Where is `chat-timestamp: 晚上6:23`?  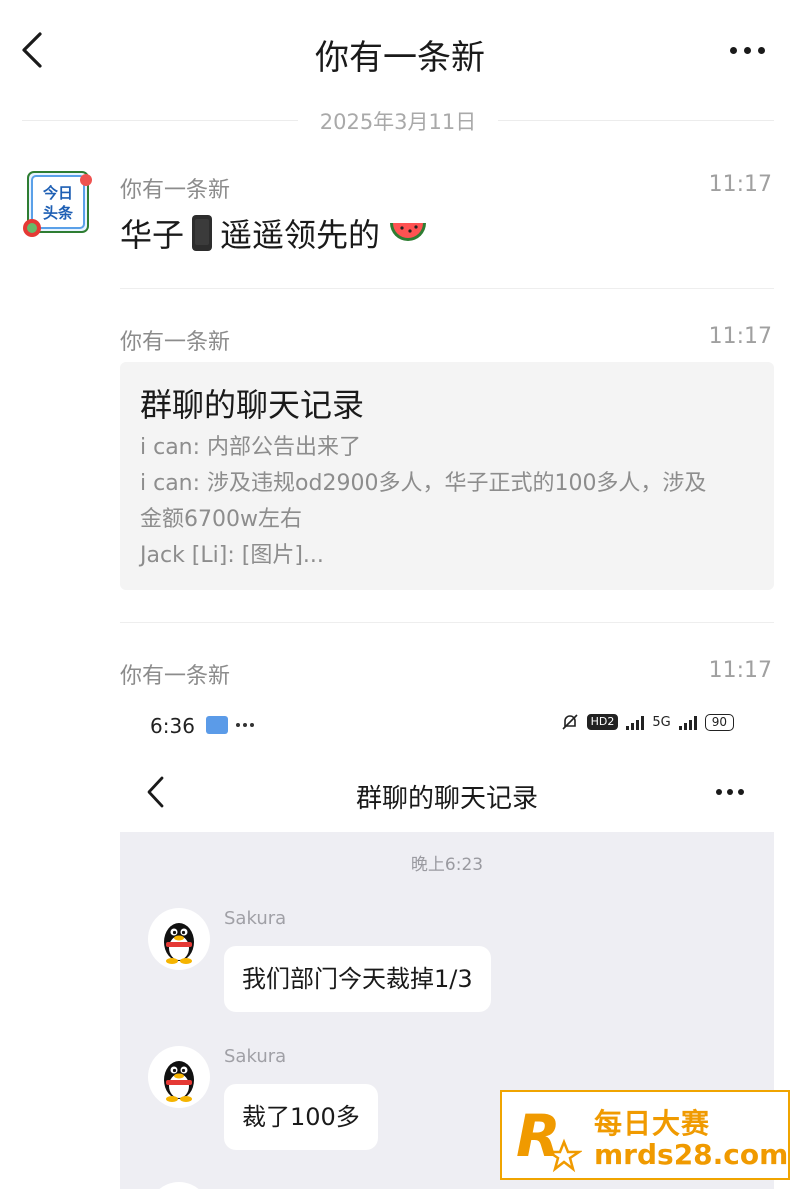
chat-timestamp: 晚上6:23 is located at coordinates (447, 865).